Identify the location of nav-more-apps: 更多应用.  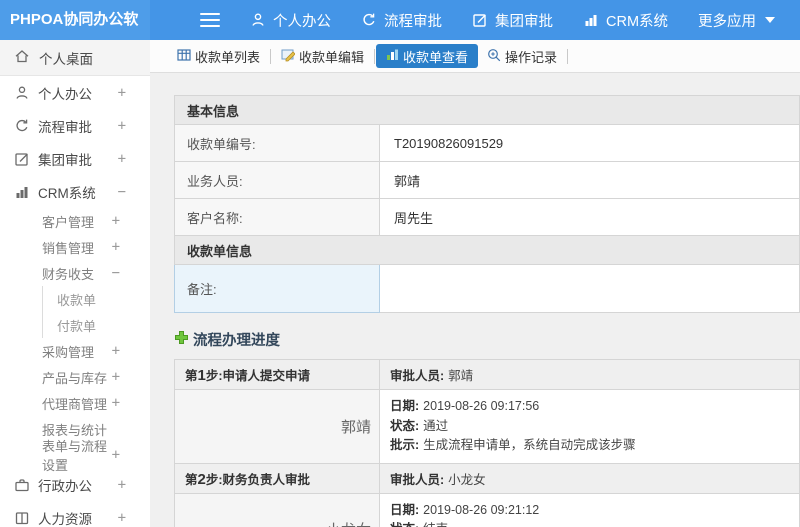
(737, 20).